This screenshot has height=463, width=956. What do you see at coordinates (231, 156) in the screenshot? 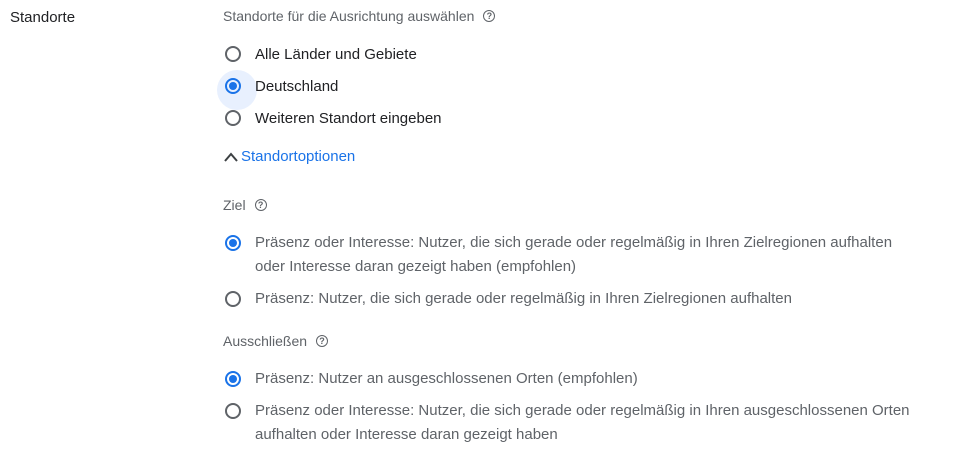
I see `chevron-up-icon` at bounding box center [231, 156].